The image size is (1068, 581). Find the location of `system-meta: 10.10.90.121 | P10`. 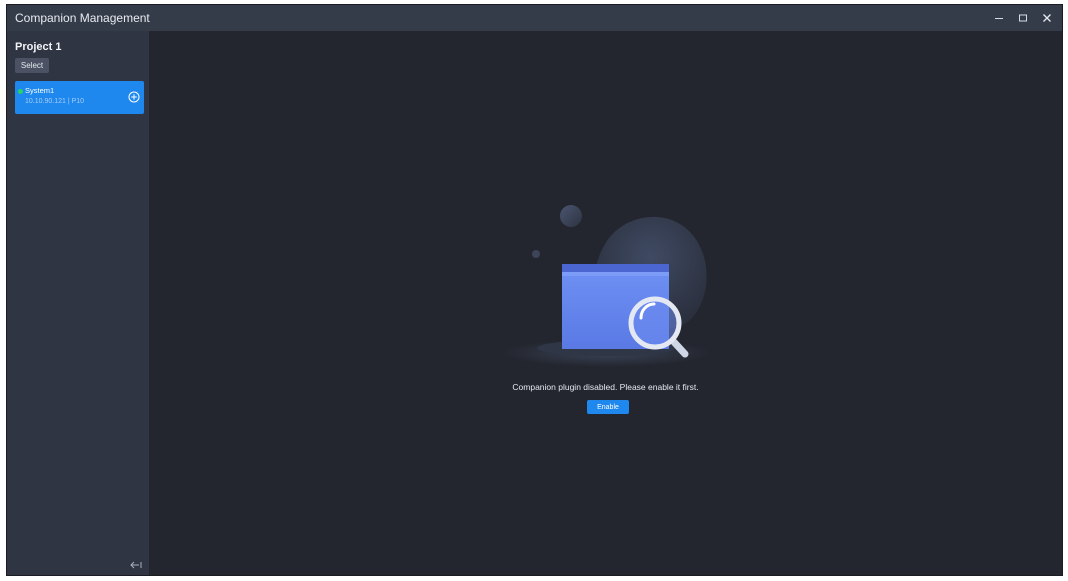

system-meta: 10.10.90.121 | P10 is located at coordinates (55, 101).